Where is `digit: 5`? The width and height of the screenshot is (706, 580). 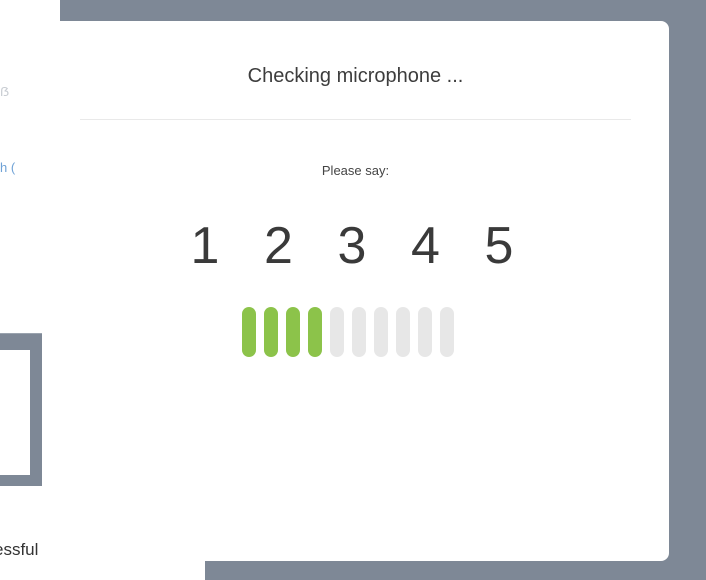
digit: 5 is located at coordinates (499, 246).